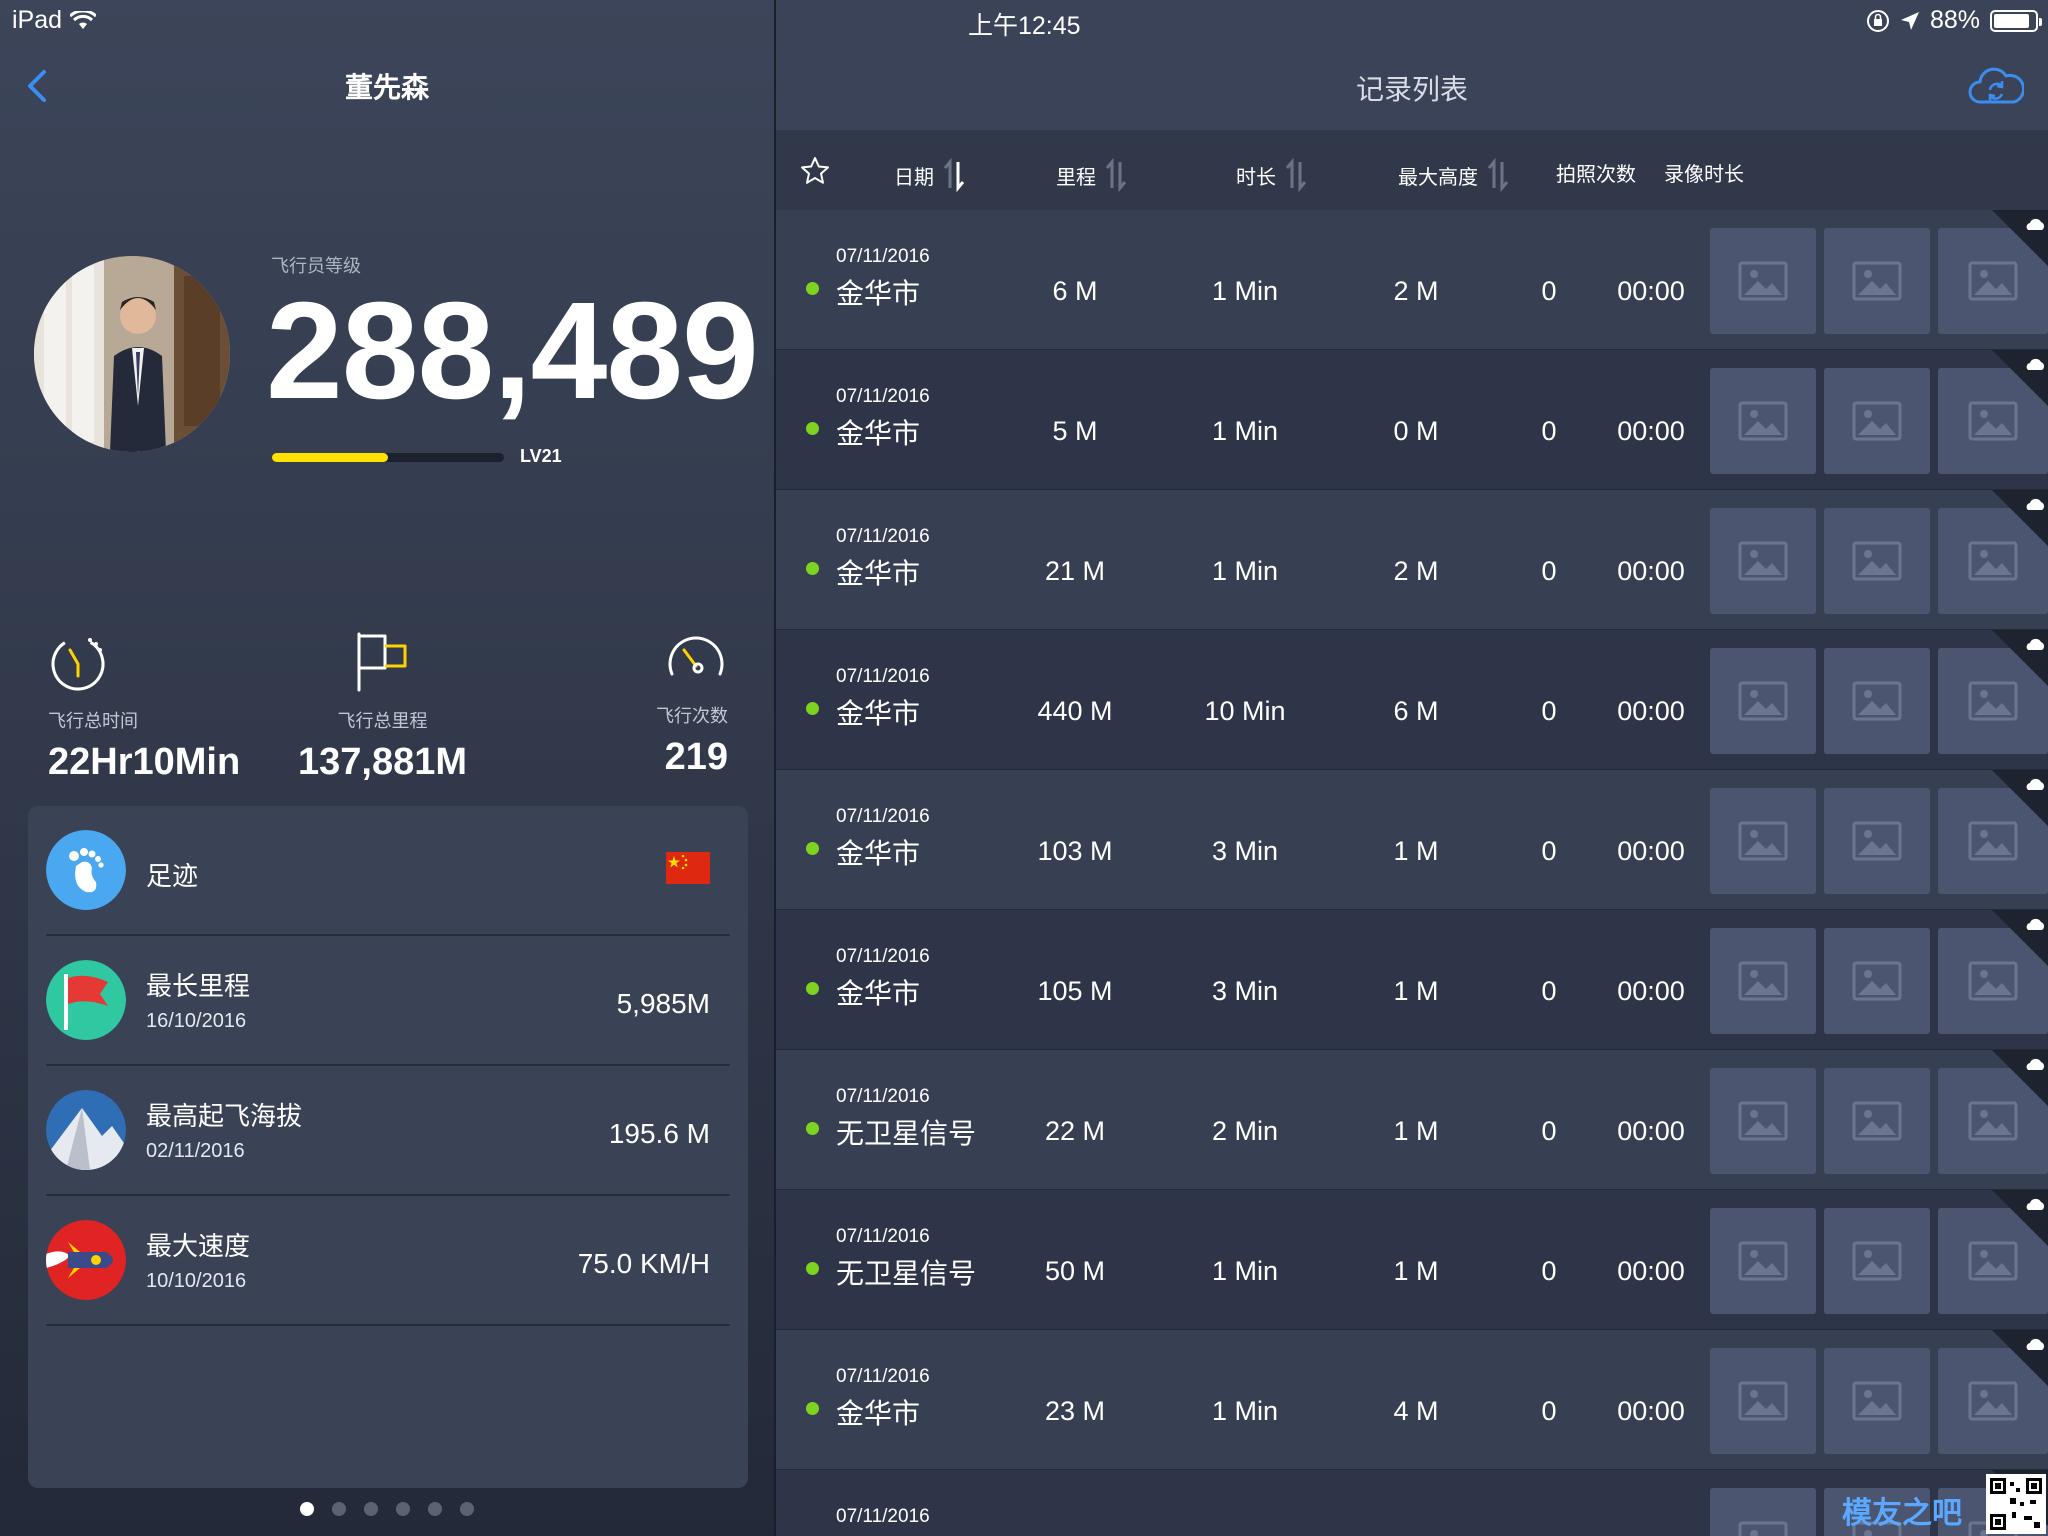 Image resolution: width=2048 pixels, height=1536 pixels. Describe the element at coordinates (1412, 700) in the screenshot. I see `flight-row: 07/11/2016 金华市 440 M 10 Min 6 M 0 00:00` at that location.